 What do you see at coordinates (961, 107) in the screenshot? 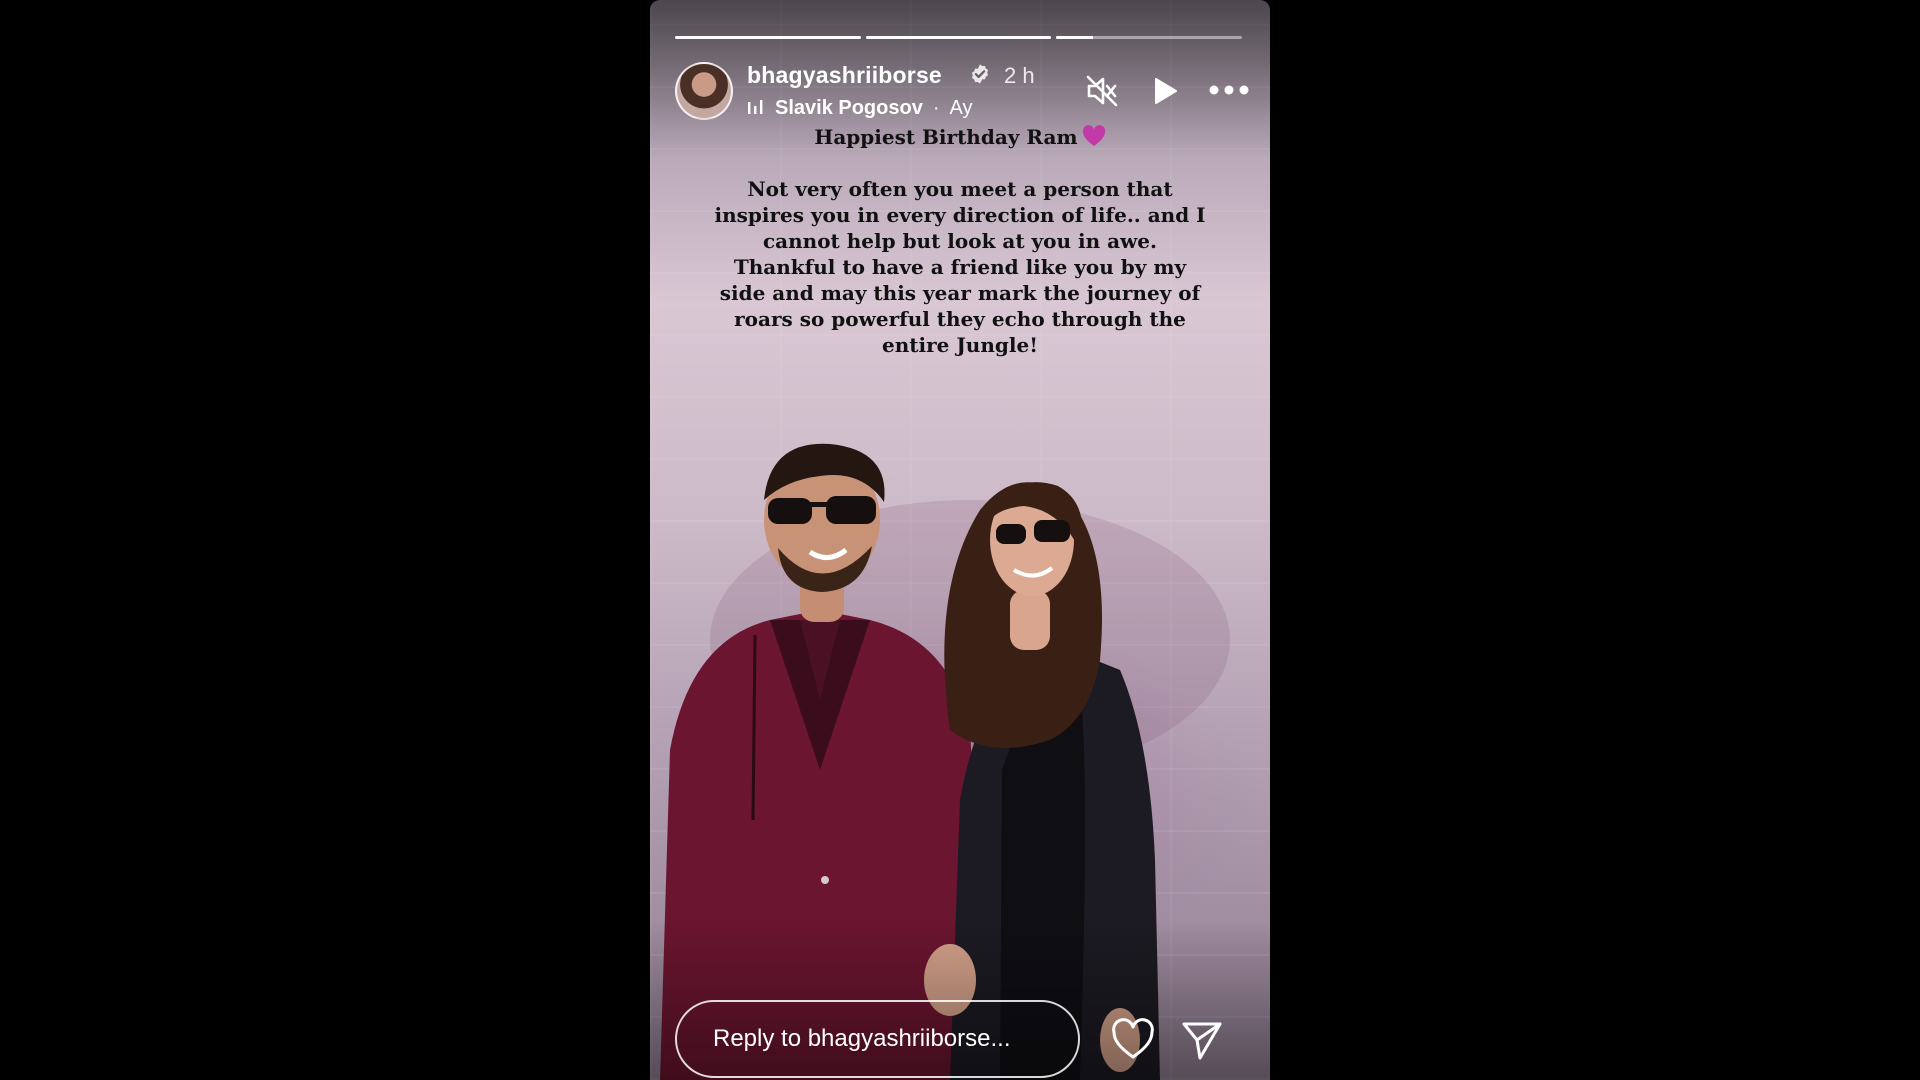
I see `music-track: Ay` at bounding box center [961, 107].